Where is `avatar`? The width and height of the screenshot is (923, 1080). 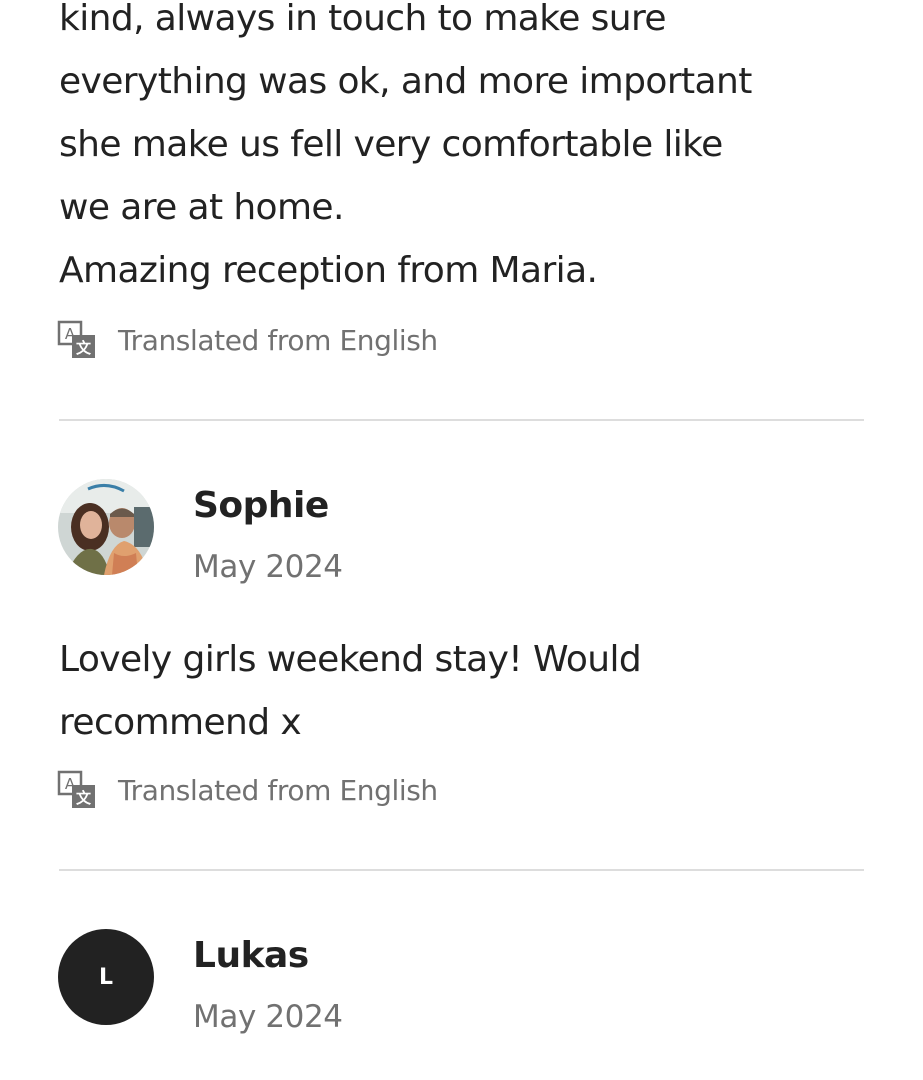
avatar is located at coordinates (106, 527).